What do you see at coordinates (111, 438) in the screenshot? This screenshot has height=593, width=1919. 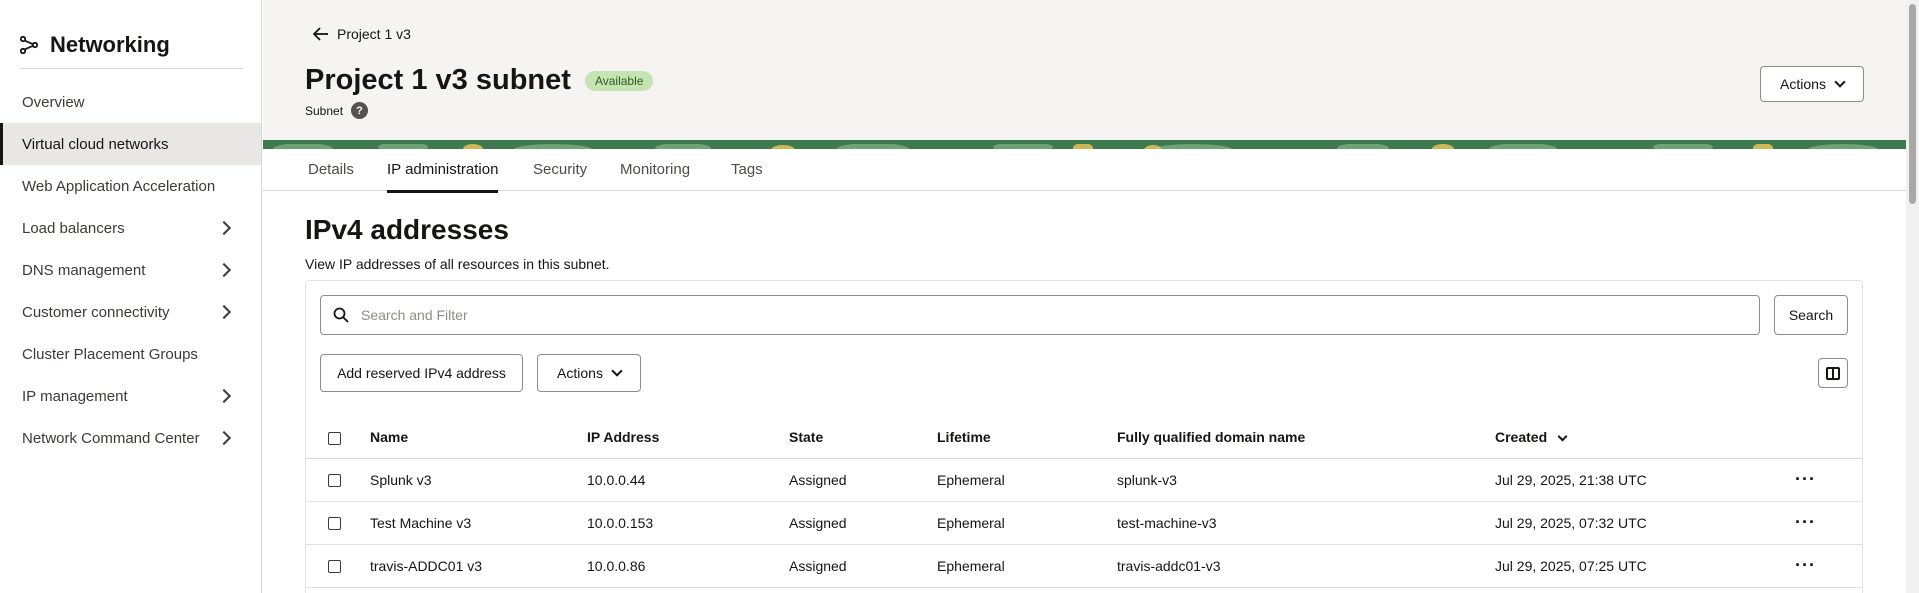 I see `sidebar-item-label: Network Command Center` at bounding box center [111, 438].